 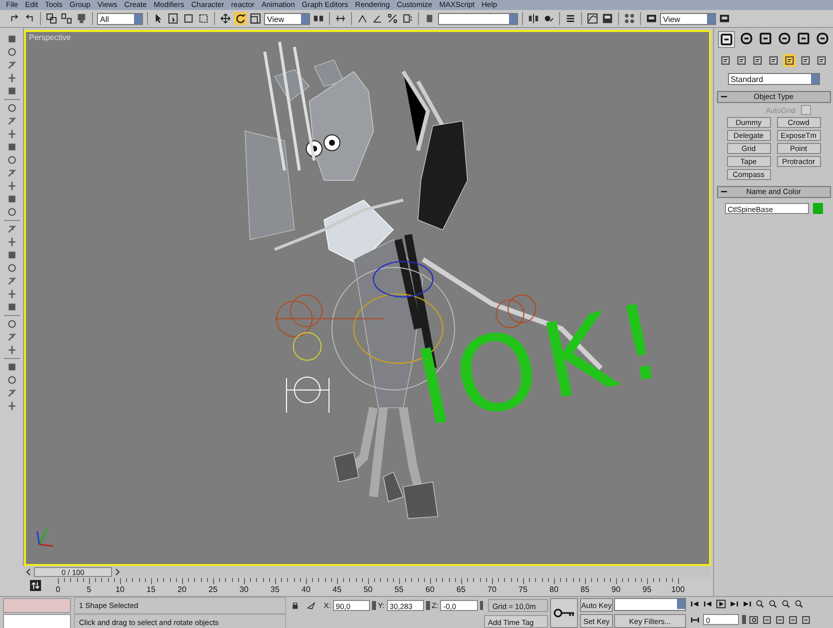 I want to click on frame-number: 70, so click(x=492, y=589).